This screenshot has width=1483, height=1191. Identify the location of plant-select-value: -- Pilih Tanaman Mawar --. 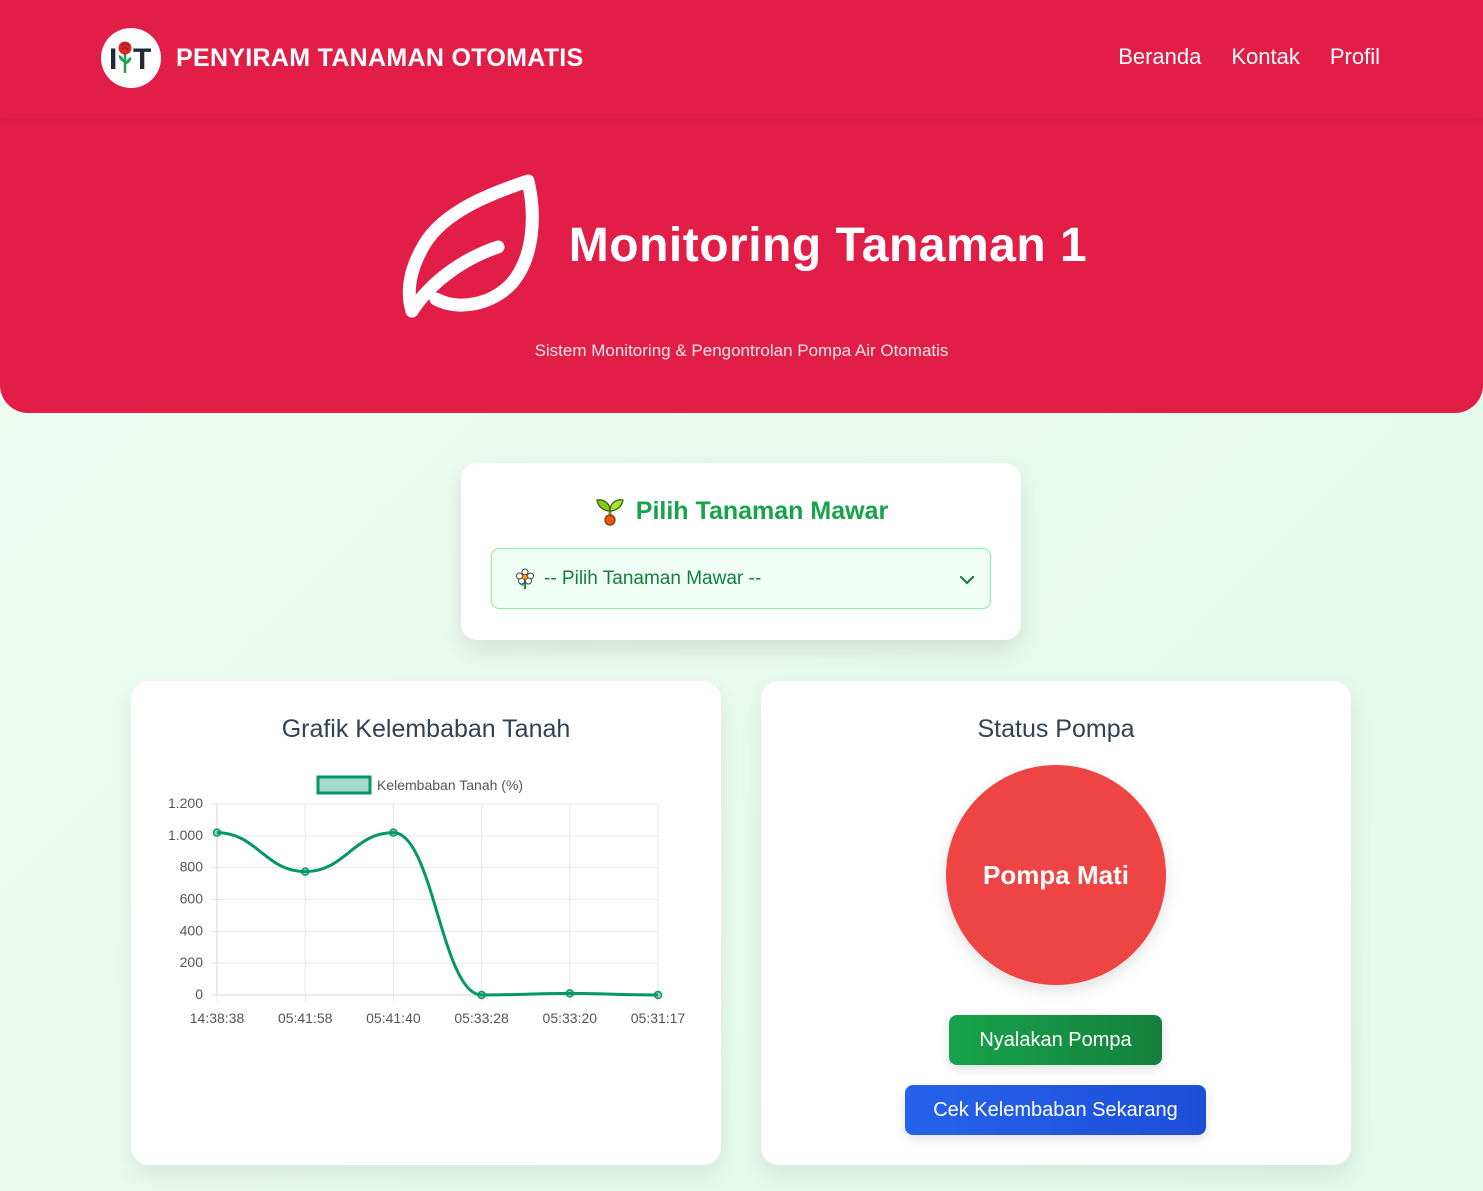
(653, 578).